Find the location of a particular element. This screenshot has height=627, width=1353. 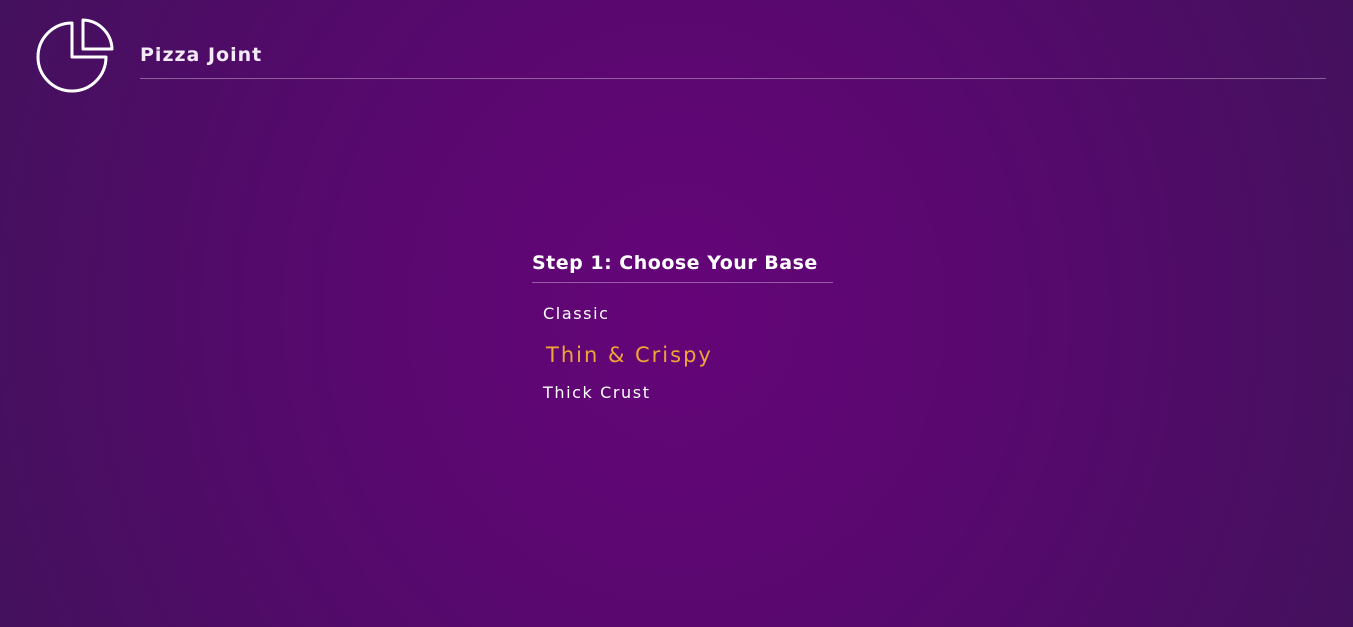

base-option-thick-crust: Thick Crust is located at coordinates (682, 393).